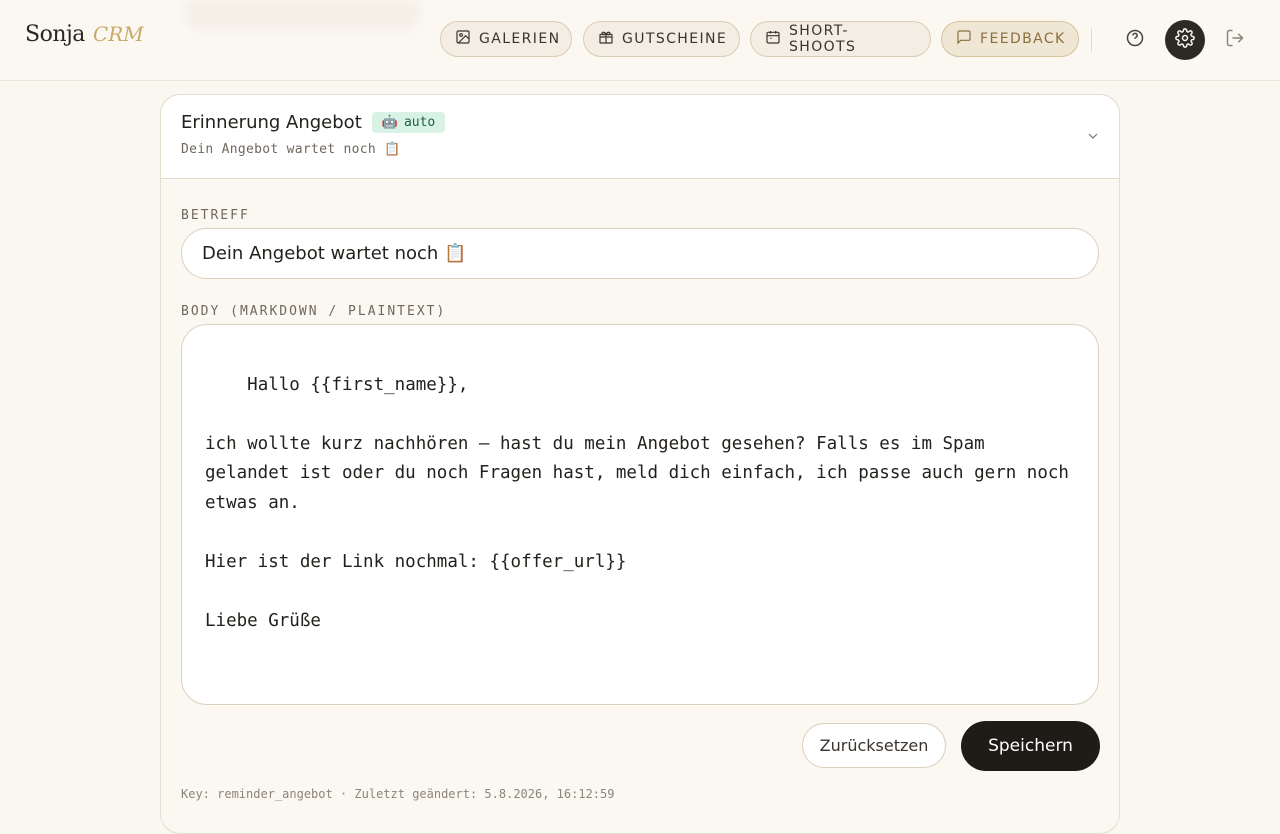  I want to click on brand-logo: Sonja CRM, so click(84, 34).